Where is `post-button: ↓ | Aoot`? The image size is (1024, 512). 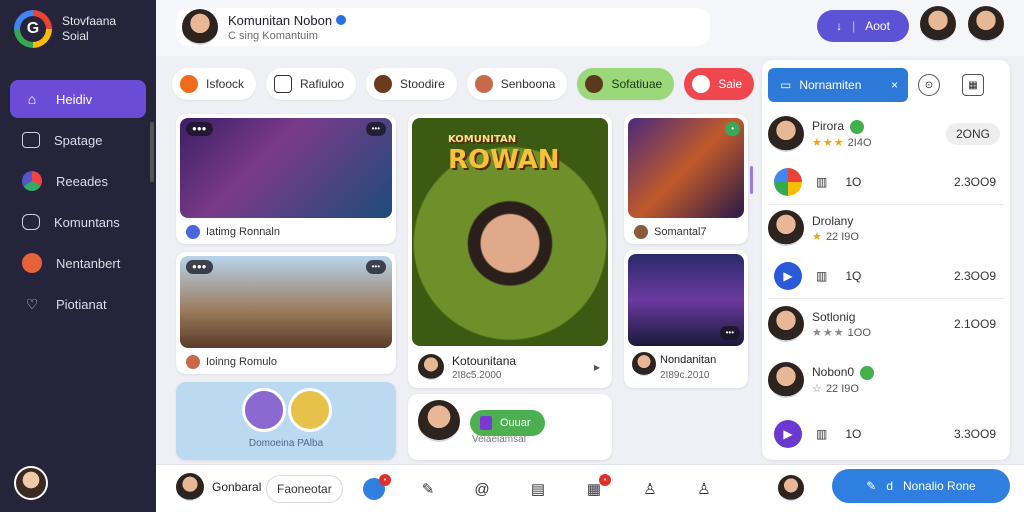
post-button: ↓ | Aoot is located at coordinates (863, 26).